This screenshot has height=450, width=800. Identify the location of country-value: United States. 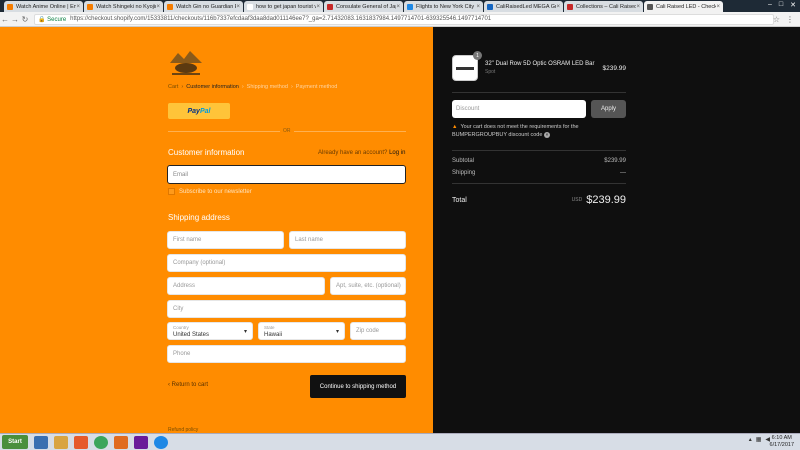
(191, 335).